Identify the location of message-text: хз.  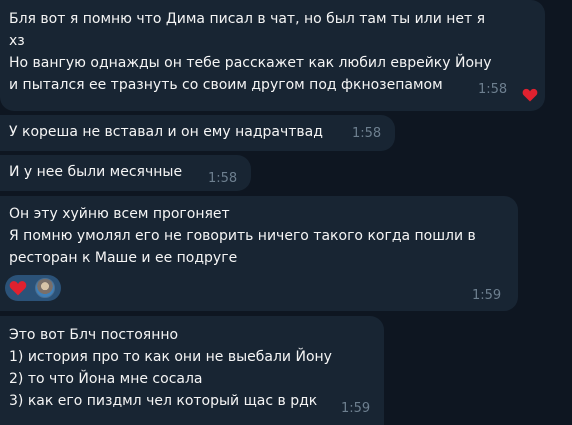
(17, 41).